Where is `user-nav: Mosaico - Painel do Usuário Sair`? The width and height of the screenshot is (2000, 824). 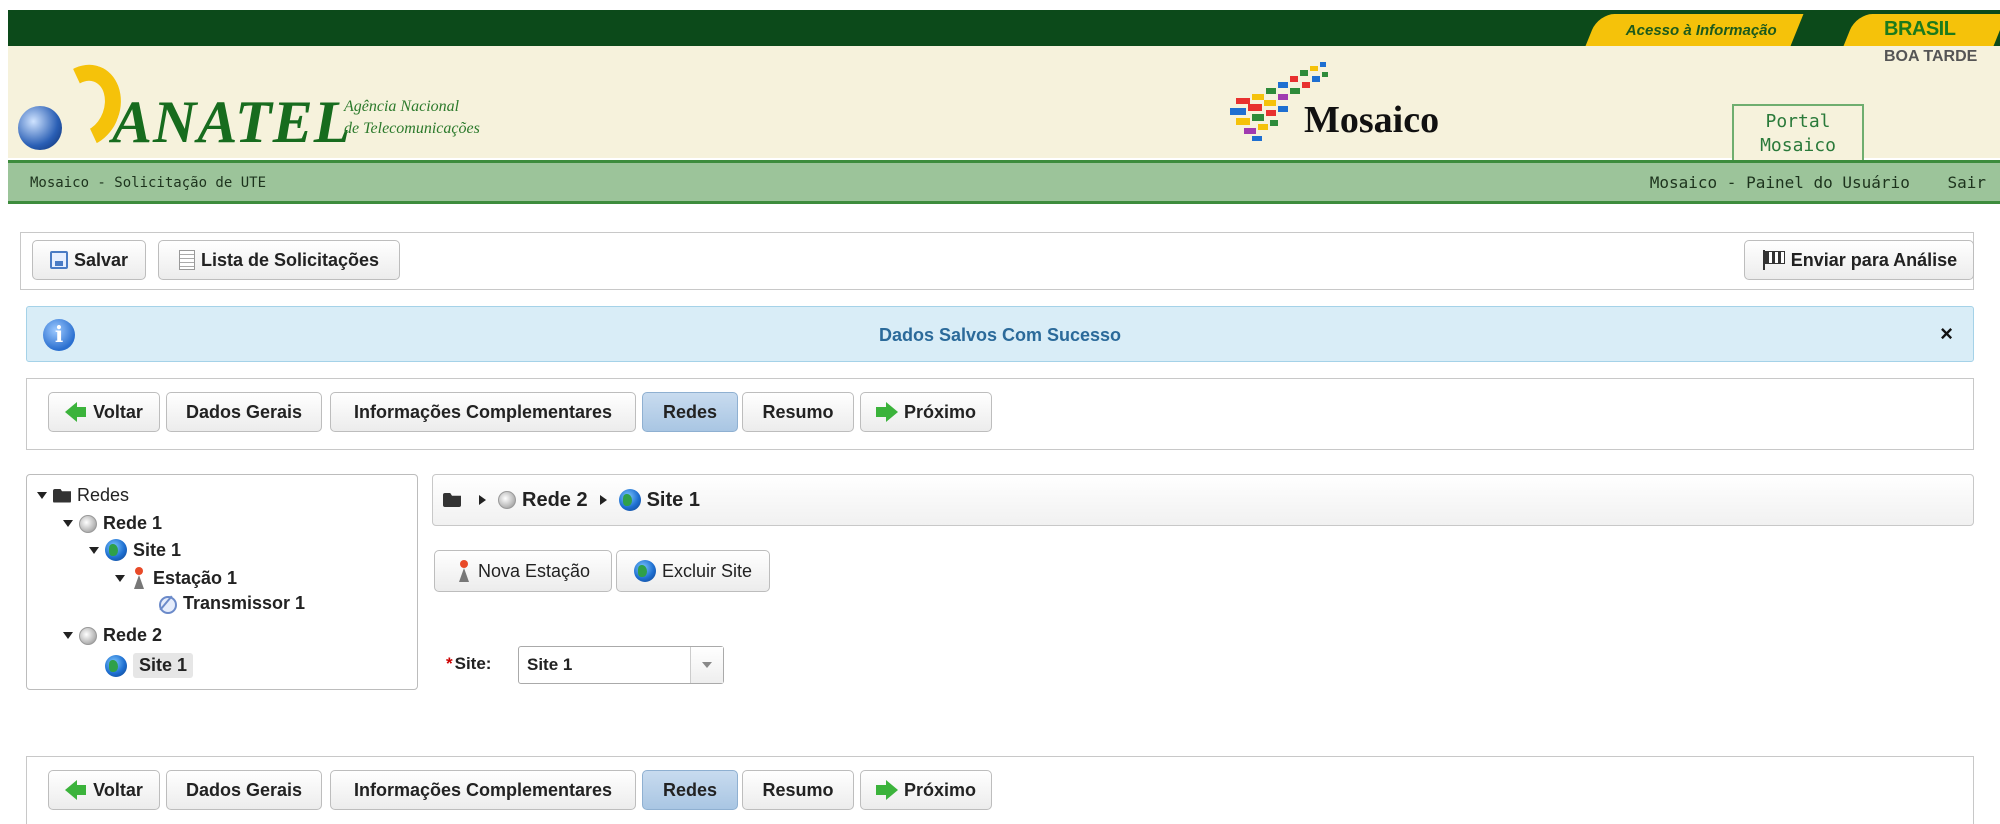
user-nav: Mosaico - Painel do Usuário Sair is located at coordinates (1825, 182).